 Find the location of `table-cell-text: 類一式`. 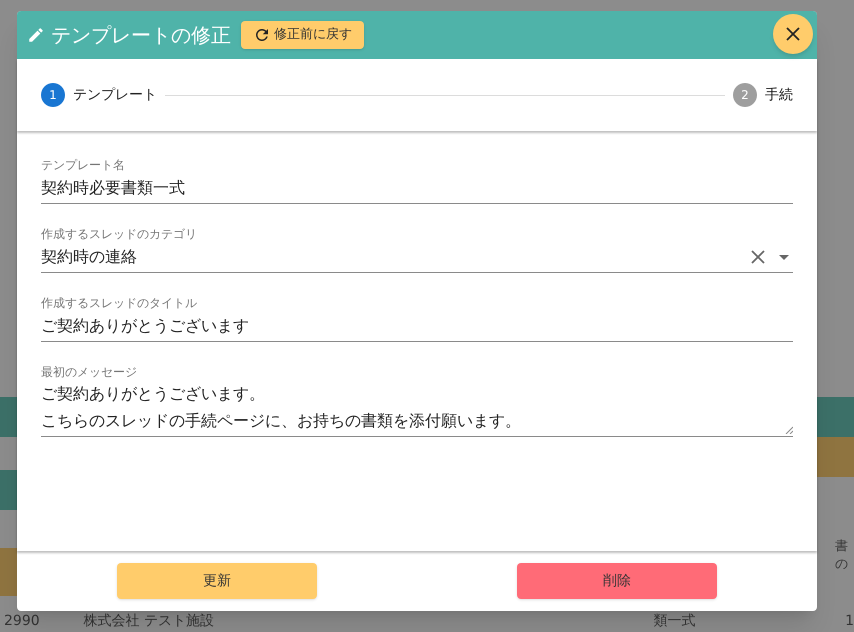

table-cell-text: 類一式 is located at coordinates (675, 621).